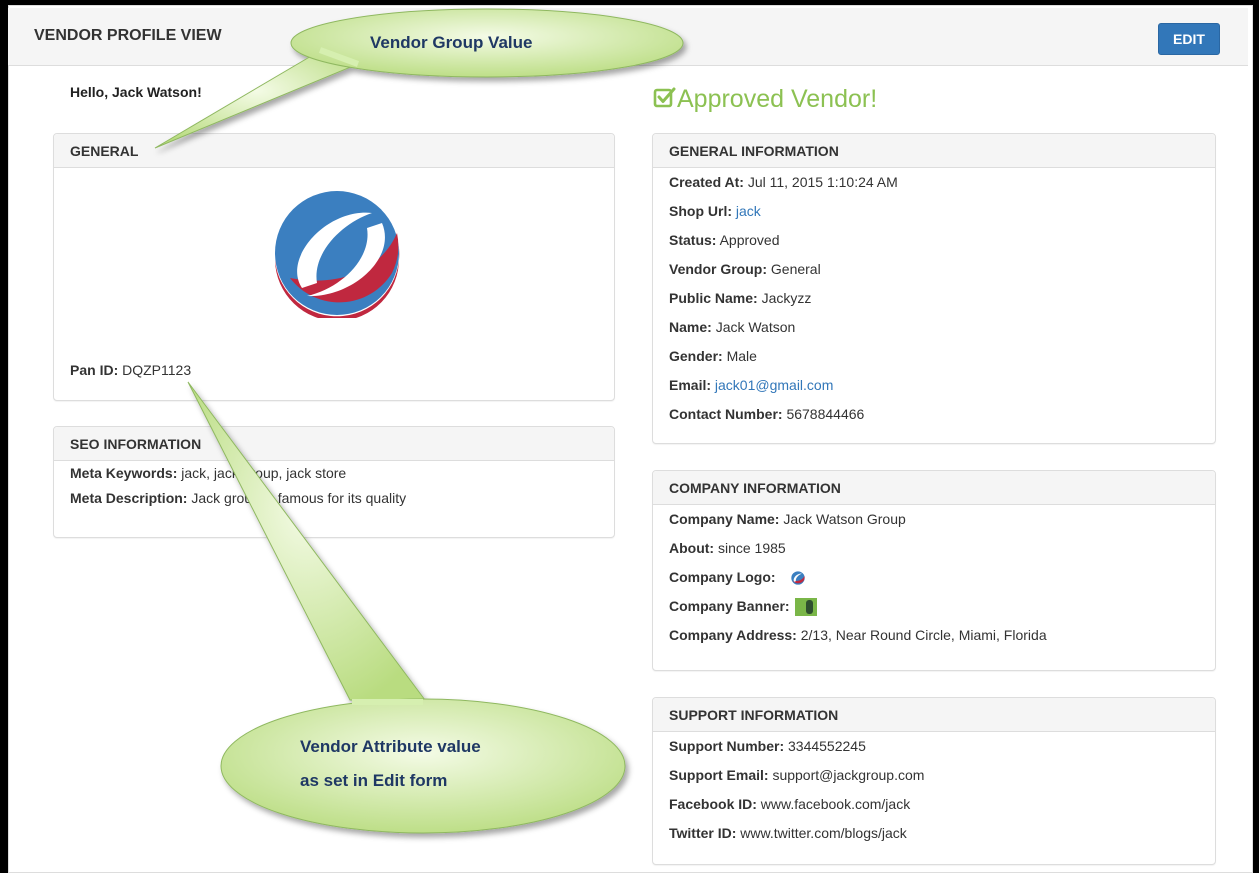  Describe the element at coordinates (419, 78) in the screenshot. I see `vendor-group-callout` at that location.